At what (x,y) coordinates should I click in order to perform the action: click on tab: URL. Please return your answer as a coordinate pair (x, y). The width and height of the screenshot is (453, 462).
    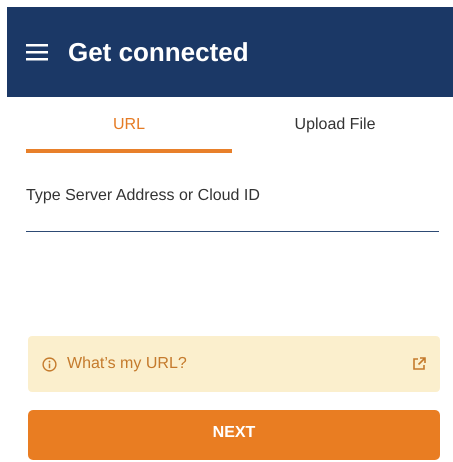
    Looking at the image, I should click on (129, 131).